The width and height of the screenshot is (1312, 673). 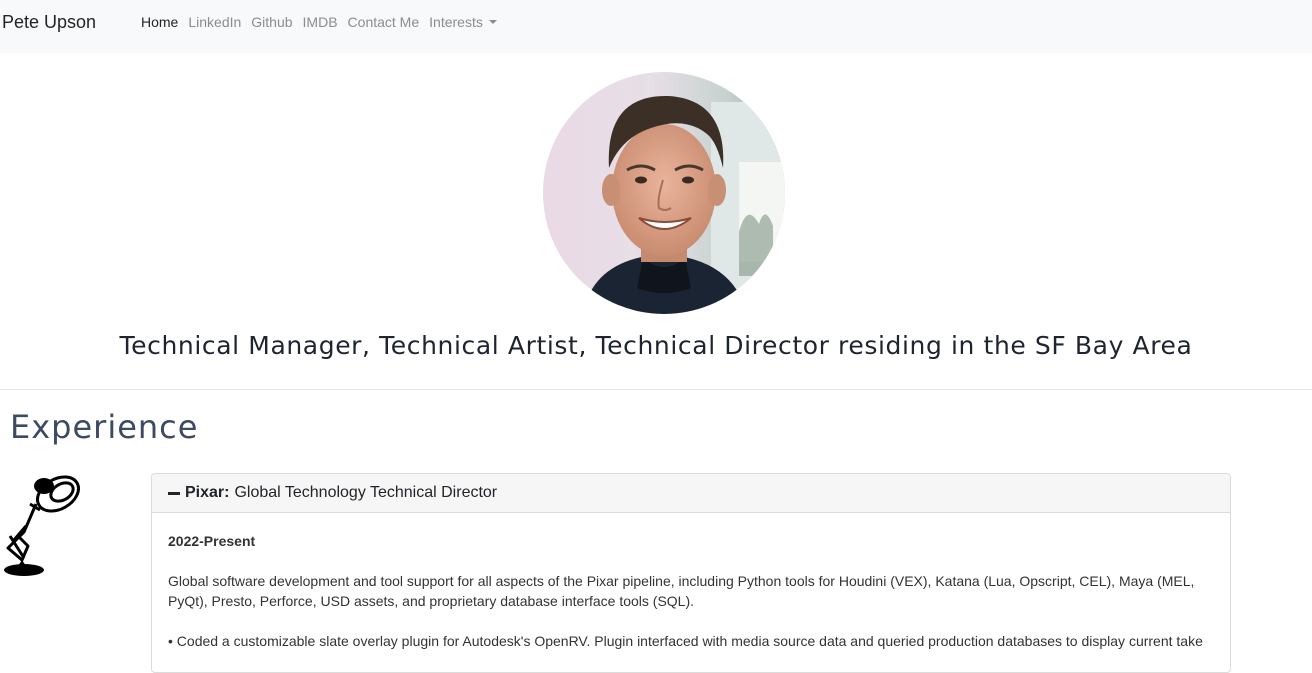 What do you see at coordinates (212, 541) in the screenshot?
I see `job-years: 2022-Present` at bounding box center [212, 541].